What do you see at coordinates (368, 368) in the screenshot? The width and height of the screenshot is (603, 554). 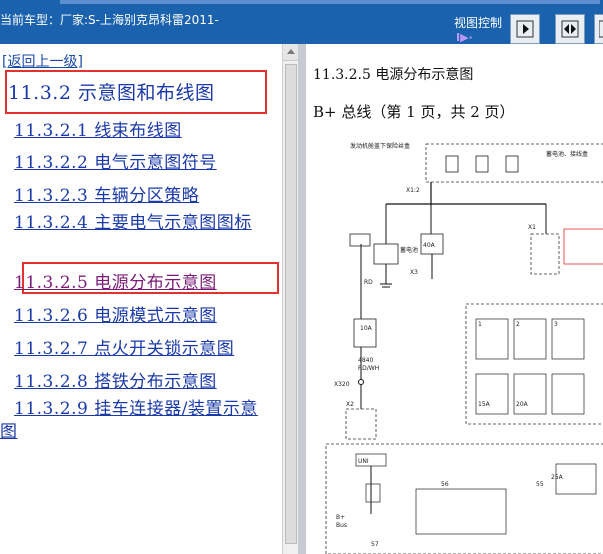 I see `diagram-wire-color: RD/WH` at bounding box center [368, 368].